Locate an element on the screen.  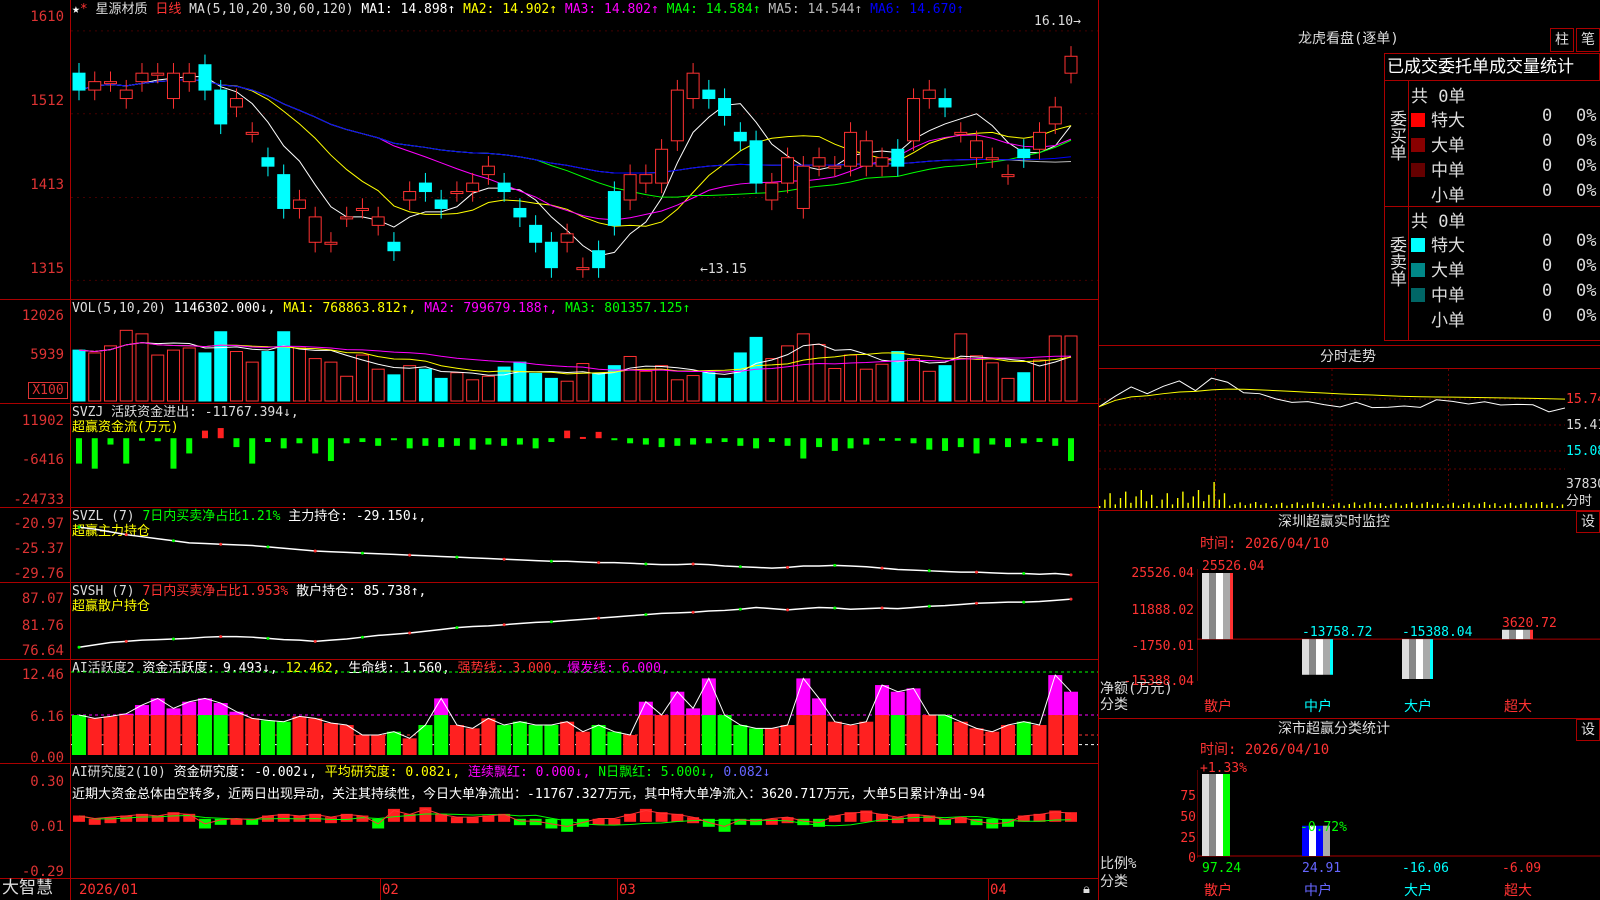
stat-settings-button: 设 is located at coordinates (1588, 730).